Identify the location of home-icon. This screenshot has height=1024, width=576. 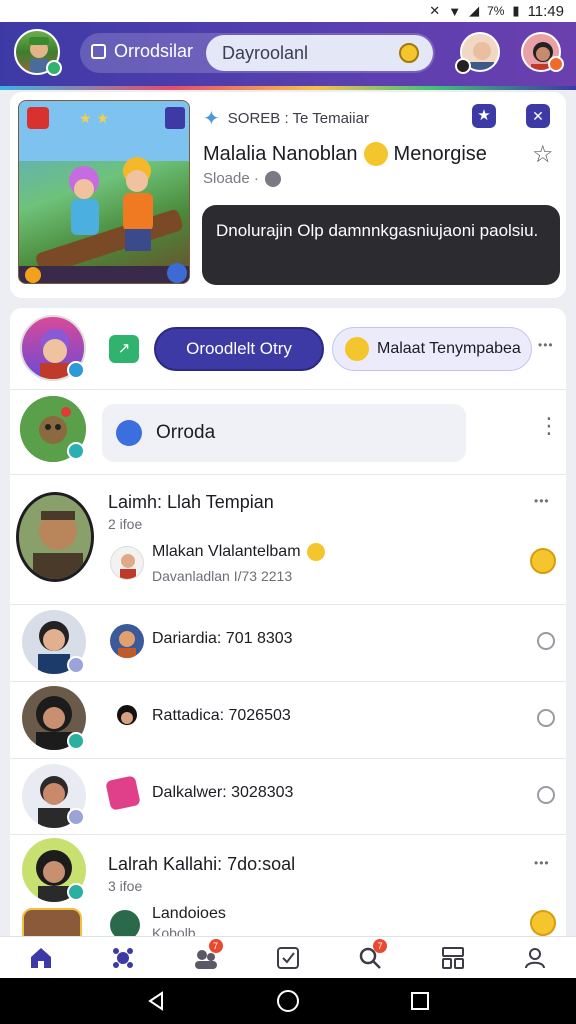
(41, 957).